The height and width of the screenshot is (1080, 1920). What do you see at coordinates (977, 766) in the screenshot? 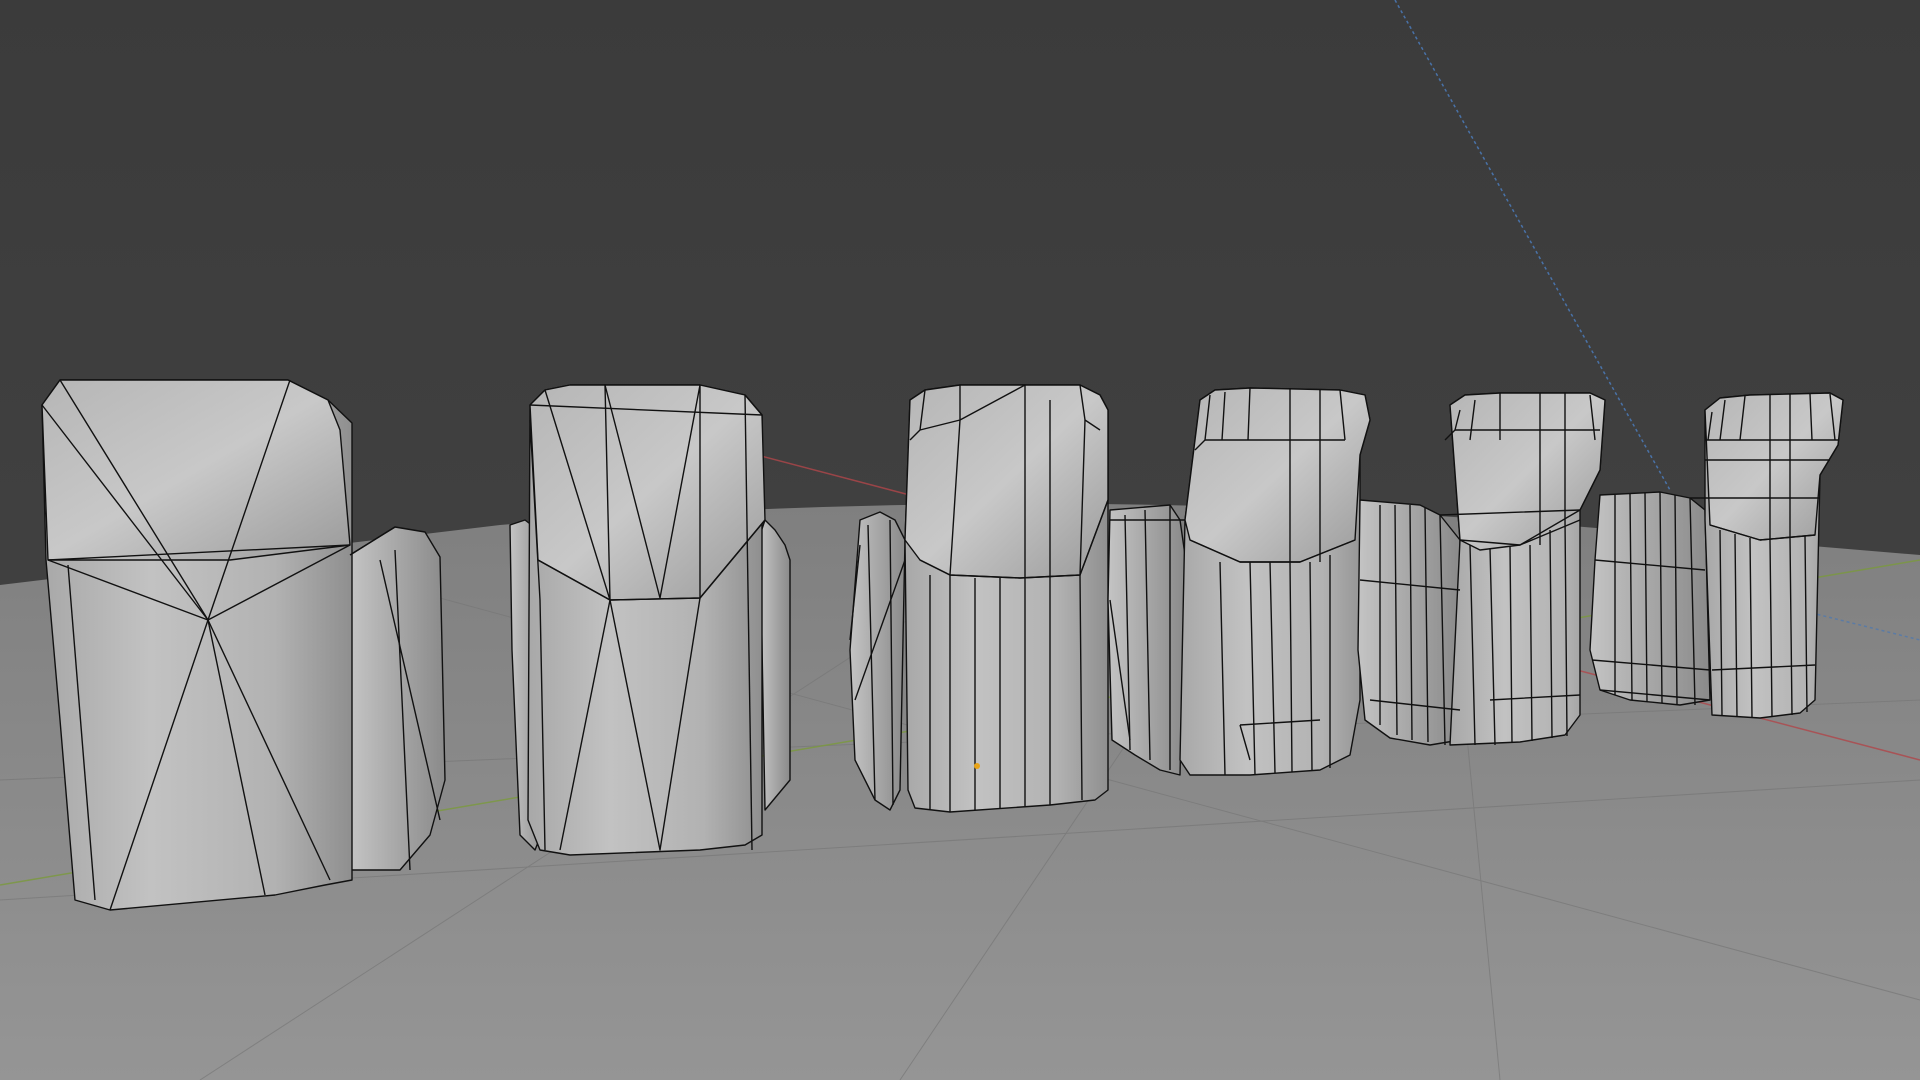
I see `object-origin-point` at bounding box center [977, 766].